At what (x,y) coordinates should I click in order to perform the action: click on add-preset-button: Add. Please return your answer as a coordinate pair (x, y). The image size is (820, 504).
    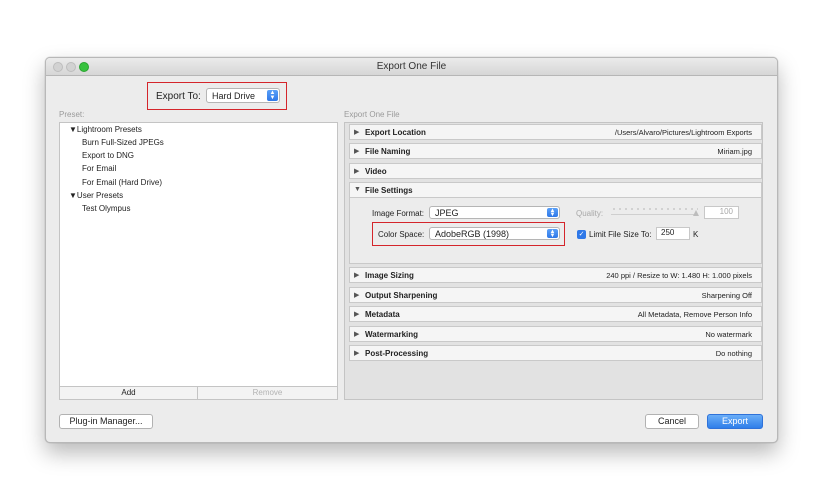
    Looking at the image, I should click on (128, 393).